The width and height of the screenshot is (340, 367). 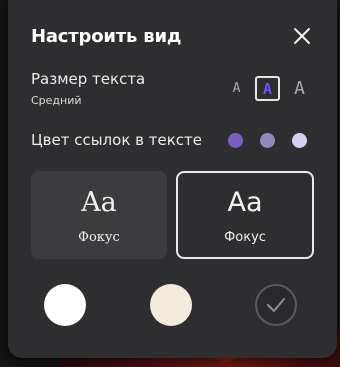 I want to click on check-icon, so click(x=276, y=305).